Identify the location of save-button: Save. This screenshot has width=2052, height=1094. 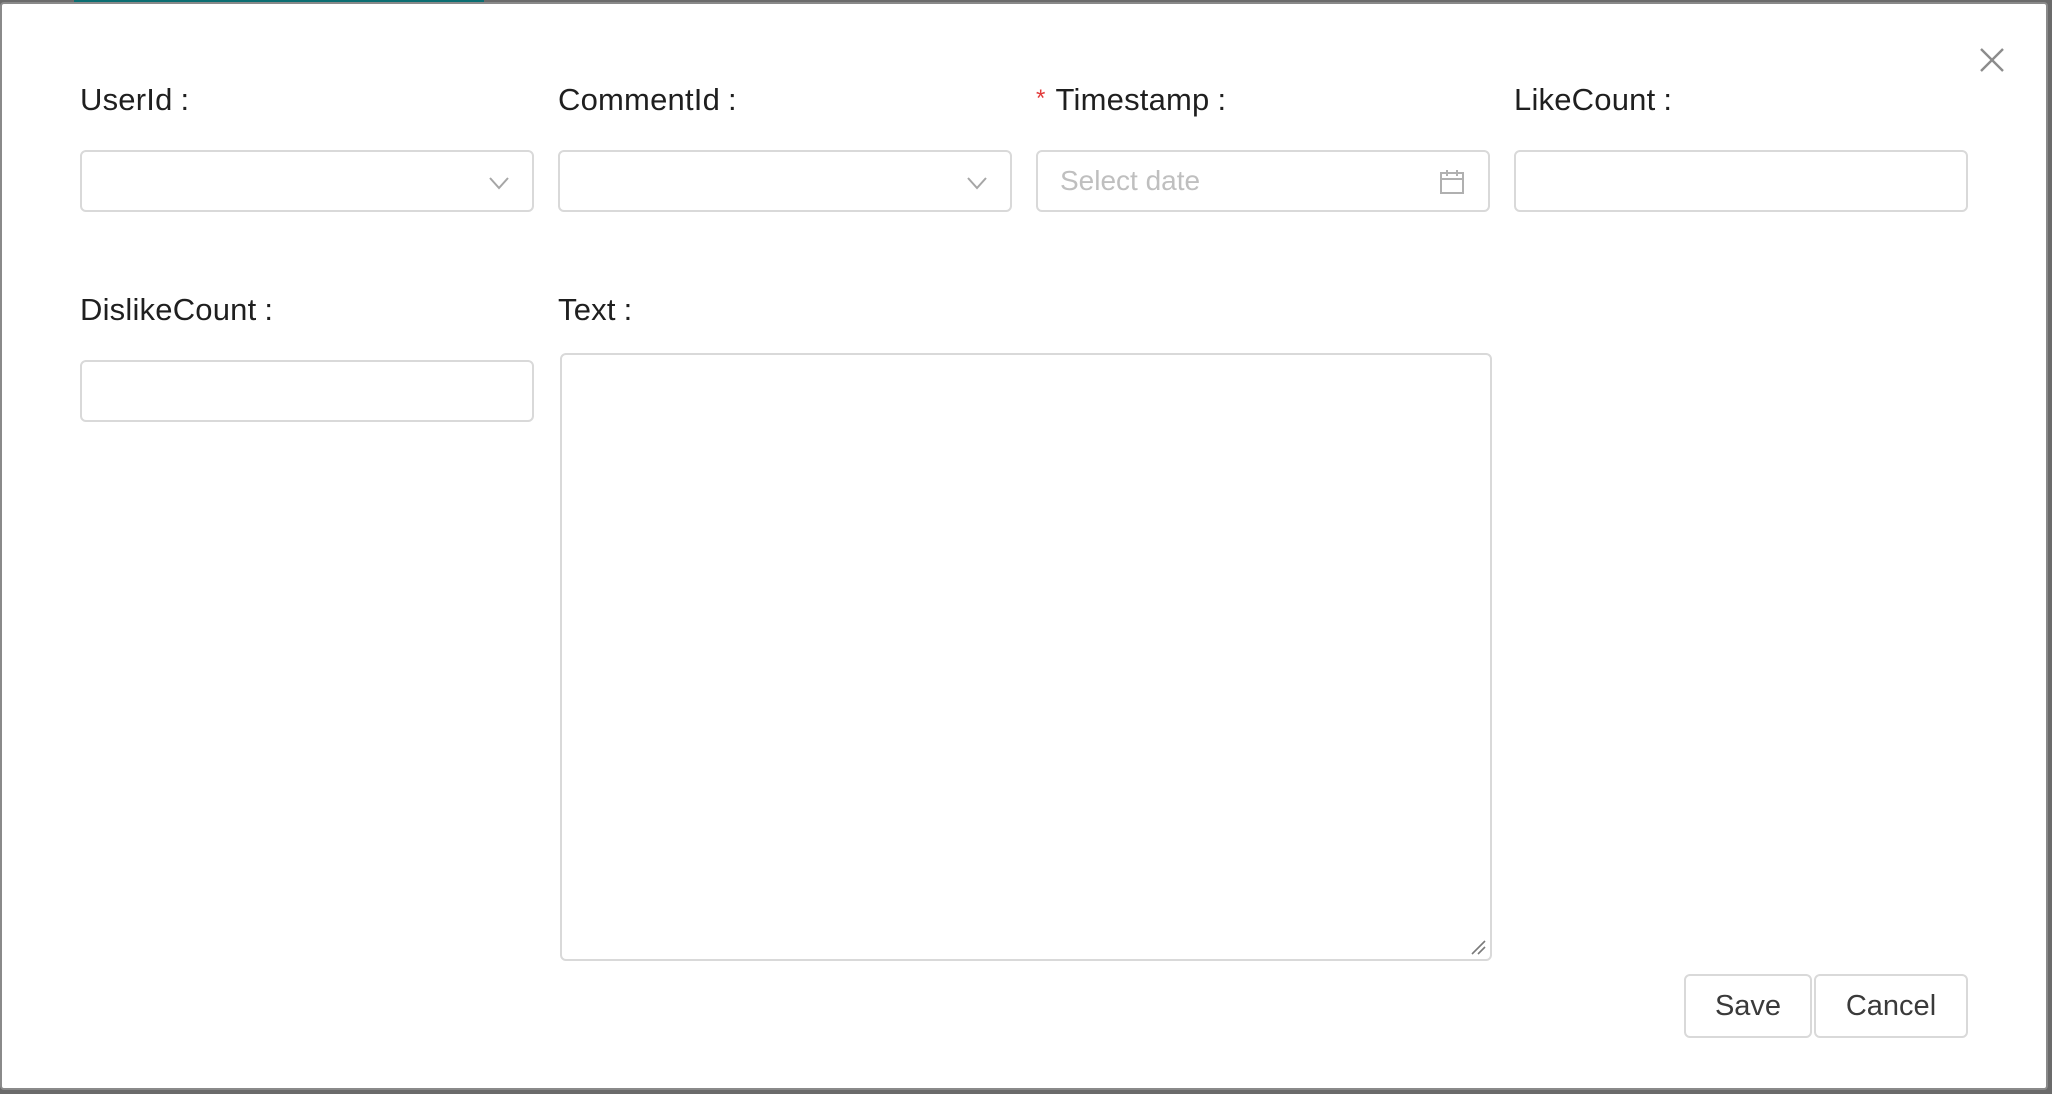
(1748, 1006).